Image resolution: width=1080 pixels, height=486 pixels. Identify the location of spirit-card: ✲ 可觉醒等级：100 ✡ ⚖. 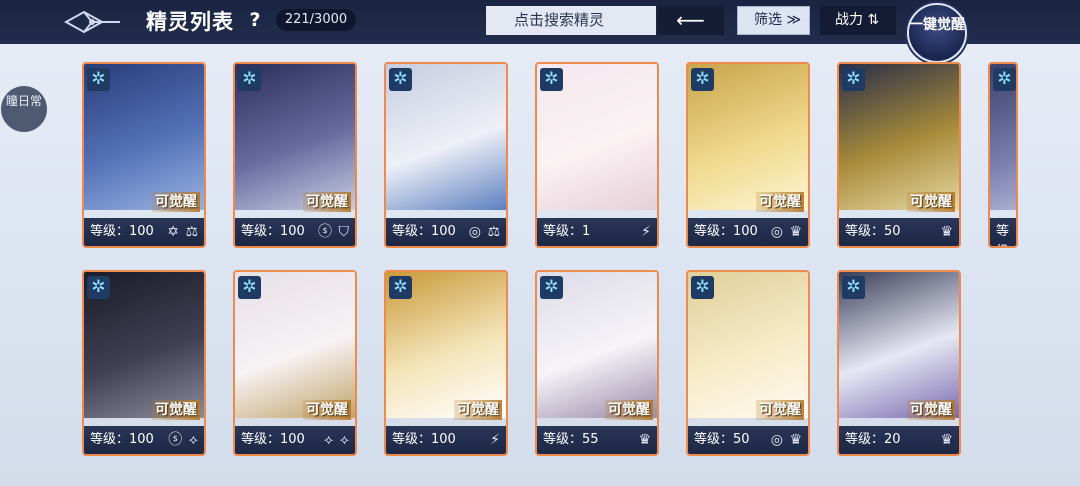
(144, 155).